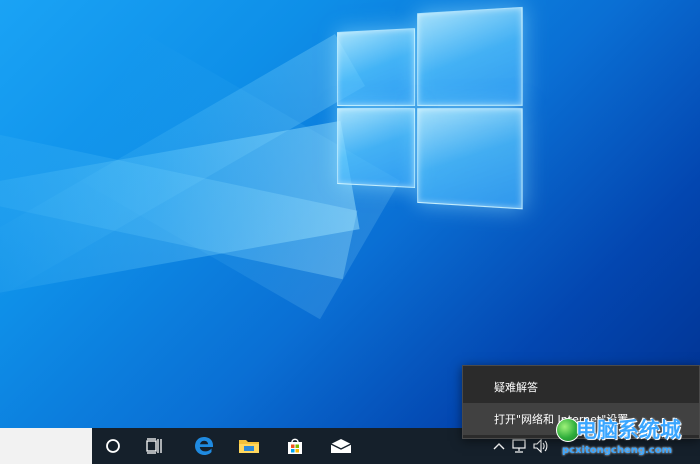 The width and height of the screenshot is (700, 464). I want to click on volume-tray-button, so click(541, 446).